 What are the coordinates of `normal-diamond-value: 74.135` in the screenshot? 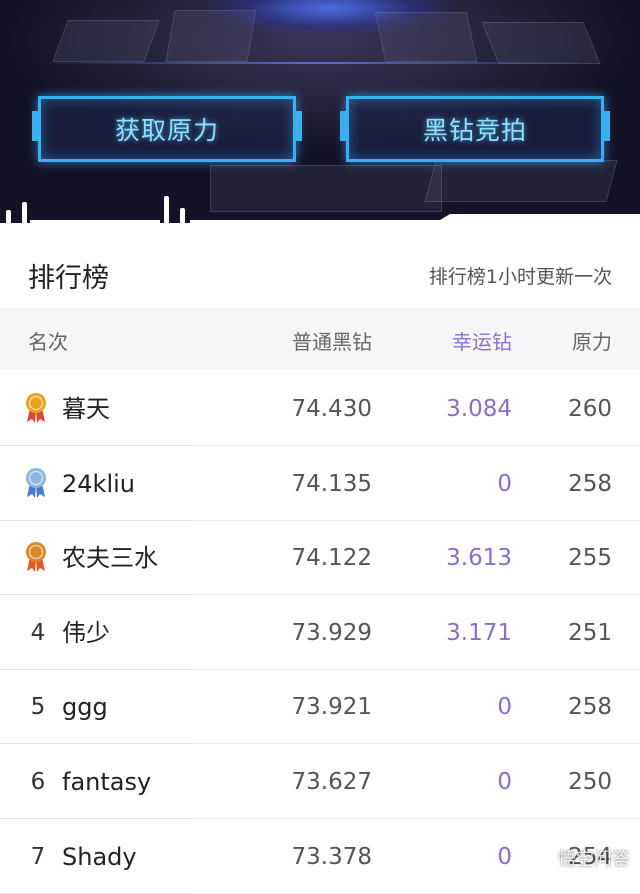 It's located at (331, 483).